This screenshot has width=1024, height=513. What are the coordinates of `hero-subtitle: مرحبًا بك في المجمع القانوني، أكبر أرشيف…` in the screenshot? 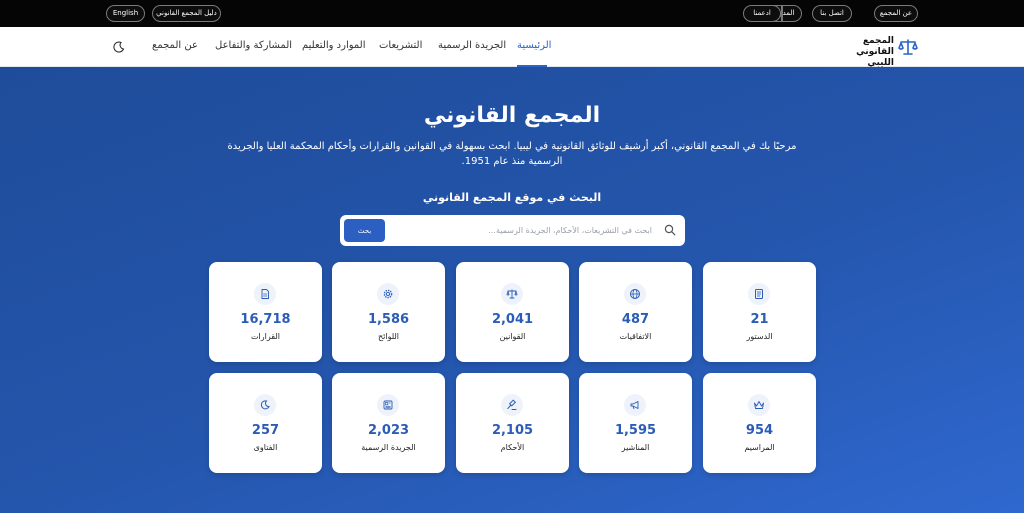 It's located at (512, 154).